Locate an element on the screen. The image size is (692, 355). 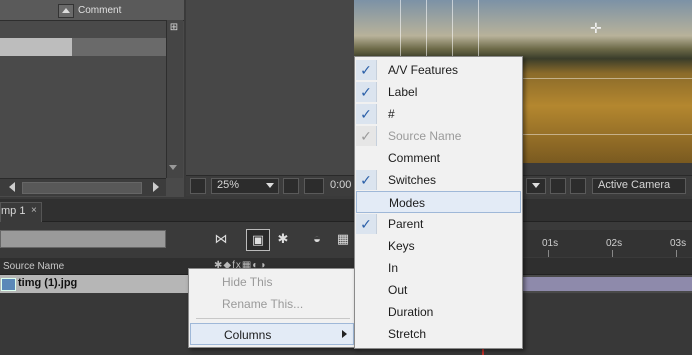
region-of-interest-icon is located at coordinates (314, 186).